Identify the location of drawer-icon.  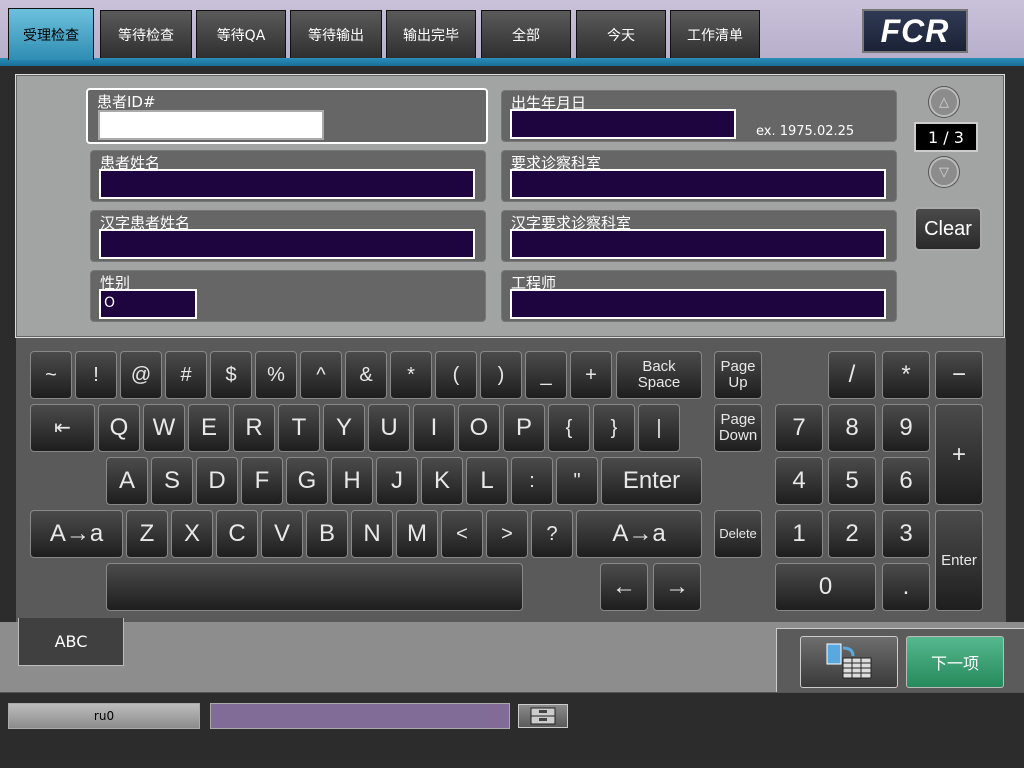
(543, 716).